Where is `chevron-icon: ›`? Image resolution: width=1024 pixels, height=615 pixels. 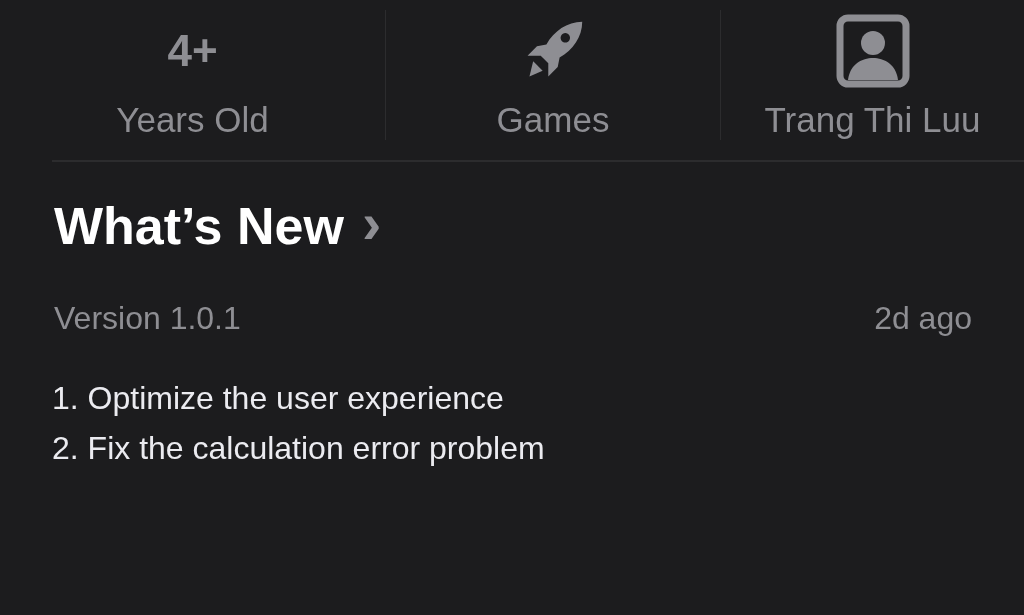
chevron-icon: › is located at coordinates (371, 223).